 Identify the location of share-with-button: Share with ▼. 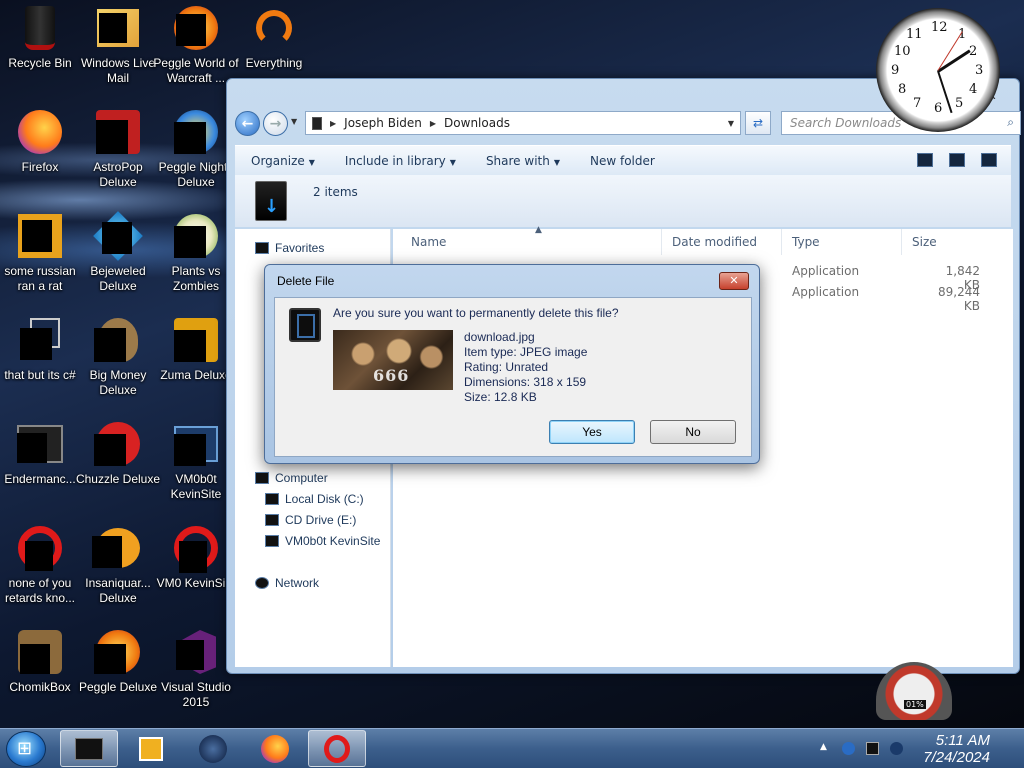
(523, 161).